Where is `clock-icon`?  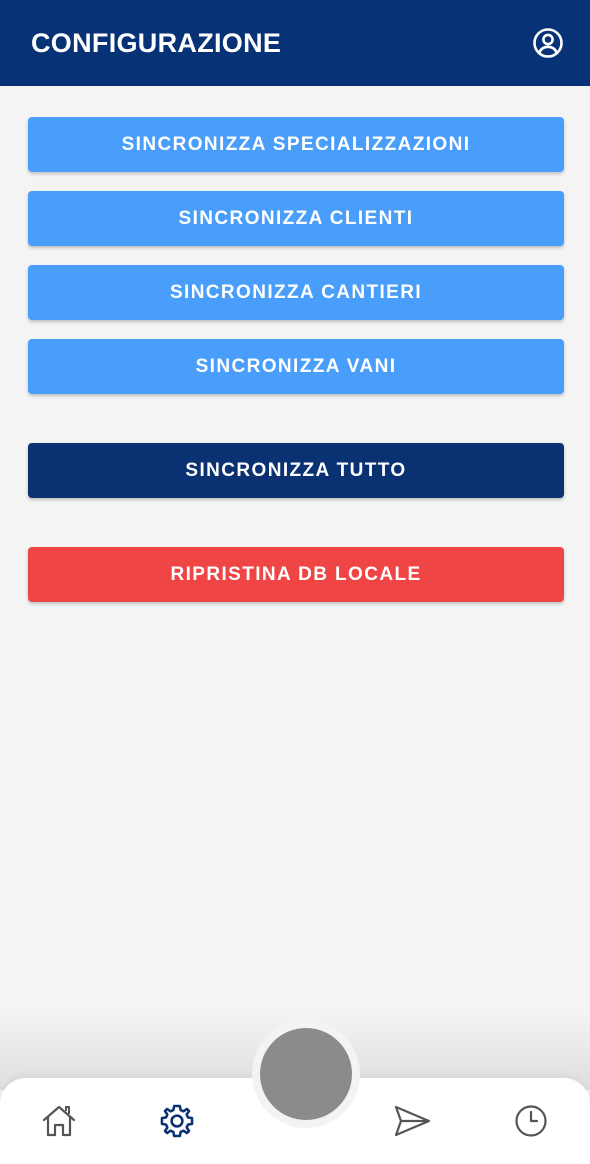
clock-icon is located at coordinates (531, 1121).